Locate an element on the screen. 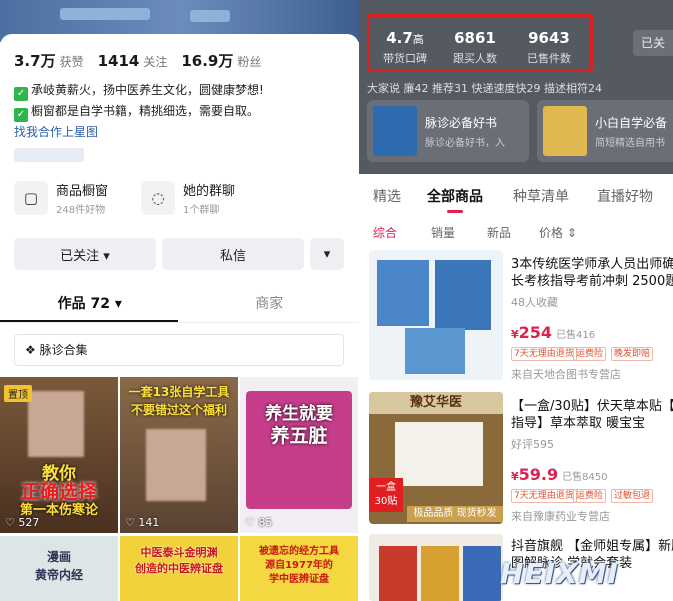  tab-underline is located at coordinates (455, 211).